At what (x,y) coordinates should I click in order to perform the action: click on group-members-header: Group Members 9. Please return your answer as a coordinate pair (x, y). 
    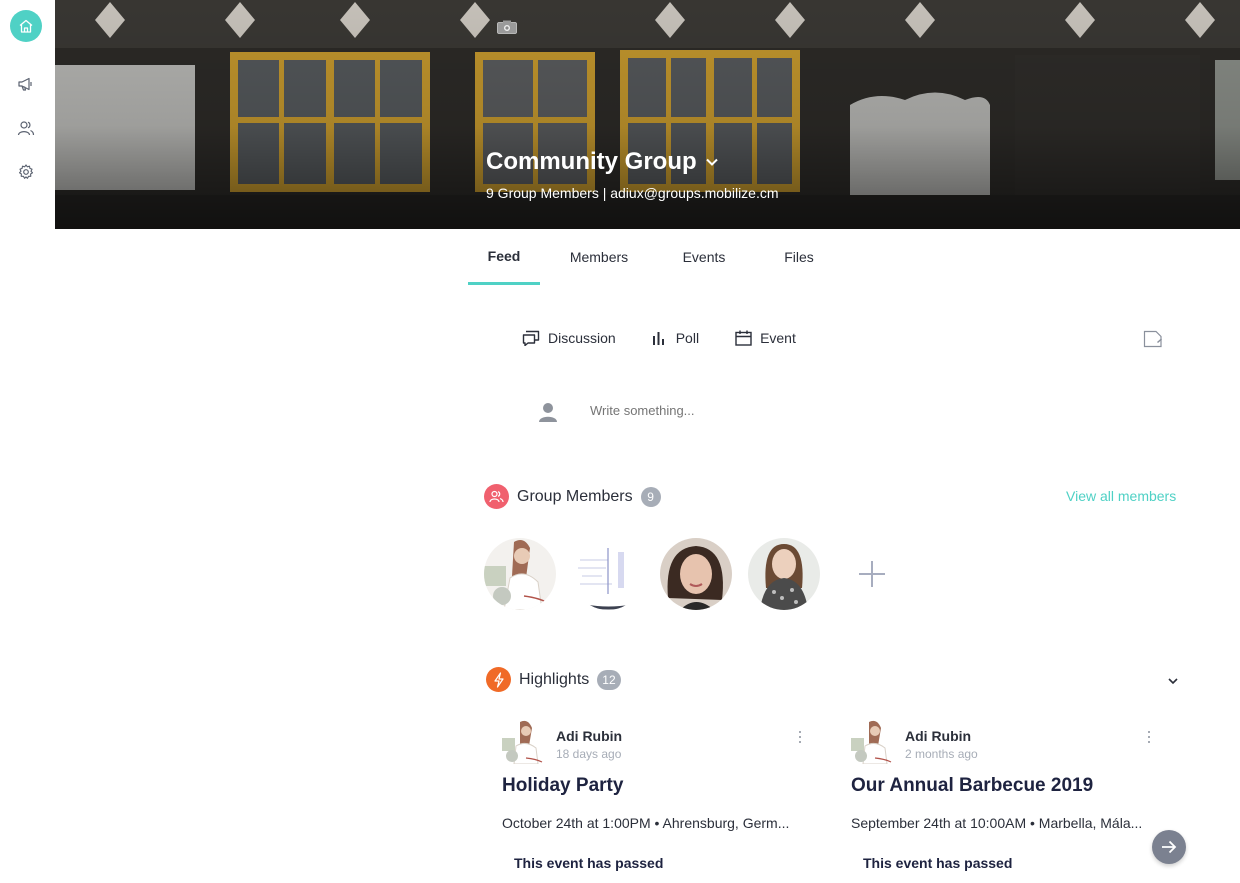
    Looking at the image, I should click on (572, 496).